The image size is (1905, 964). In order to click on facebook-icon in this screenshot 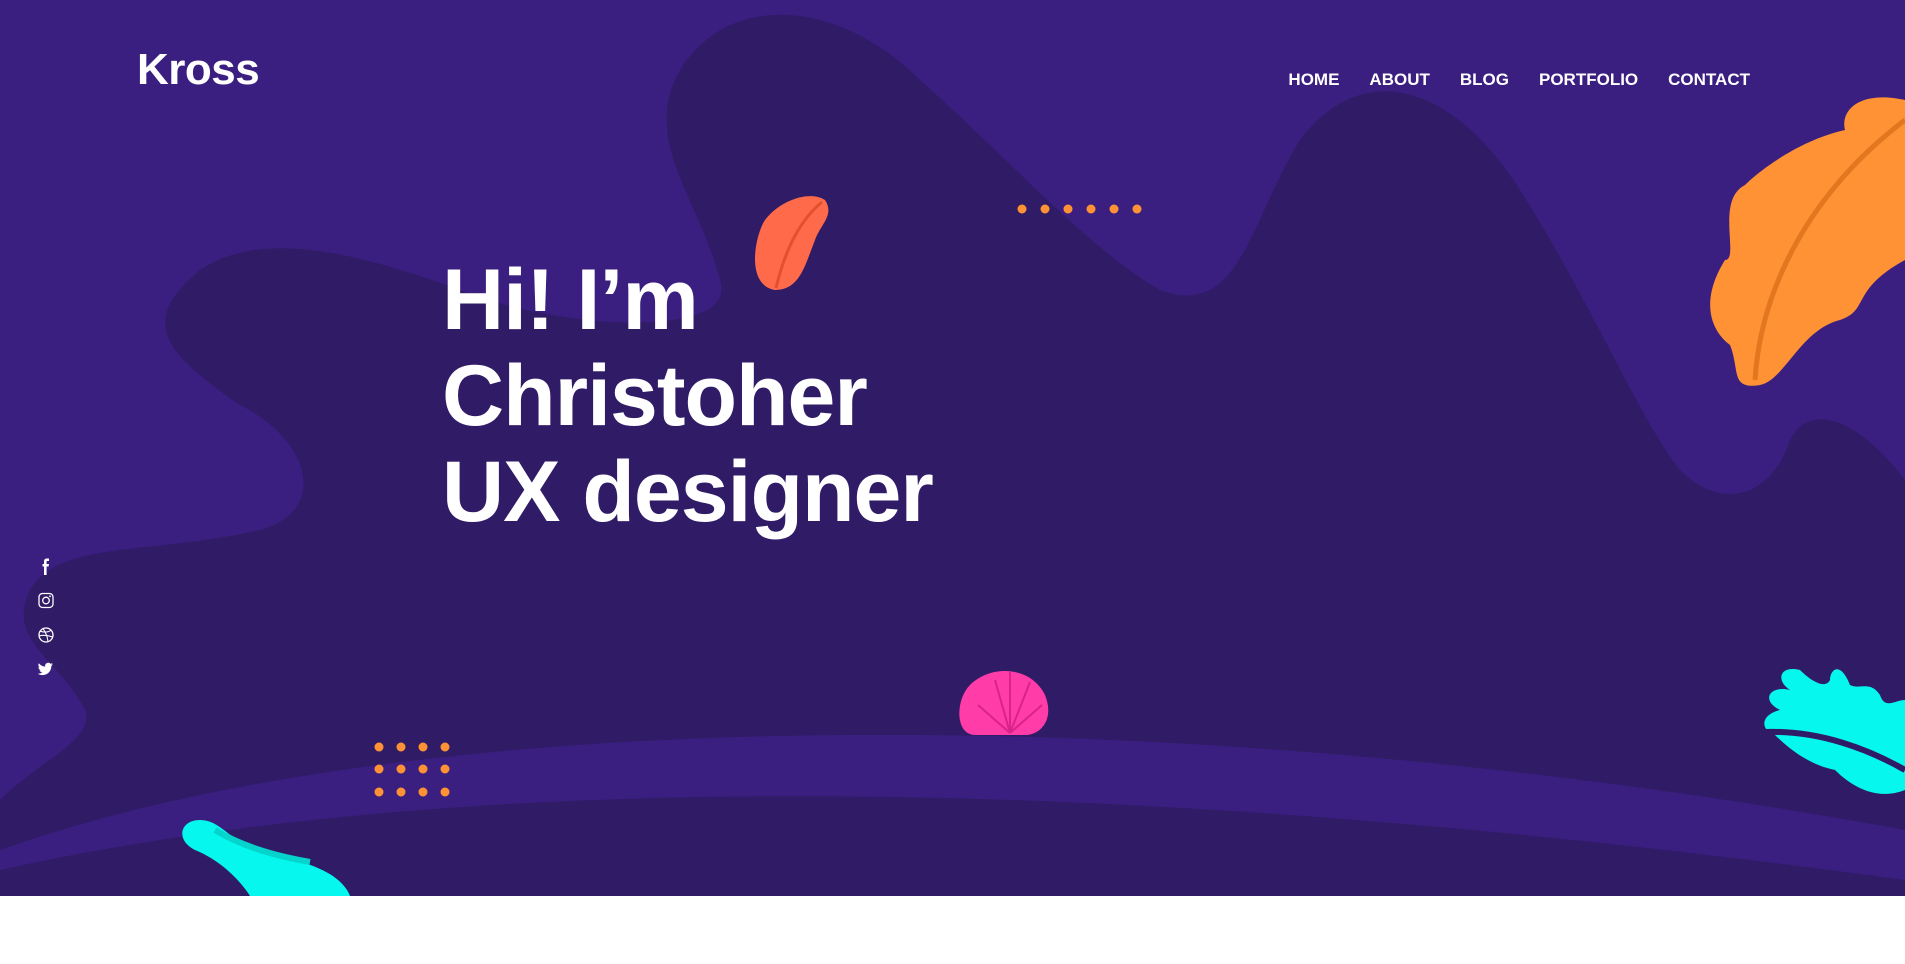, I will do `click(46, 567)`.